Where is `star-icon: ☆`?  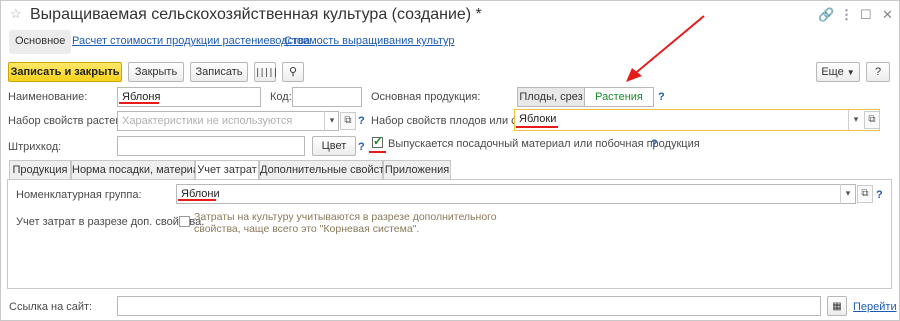
star-icon: ☆ is located at coordinates (16, 14).